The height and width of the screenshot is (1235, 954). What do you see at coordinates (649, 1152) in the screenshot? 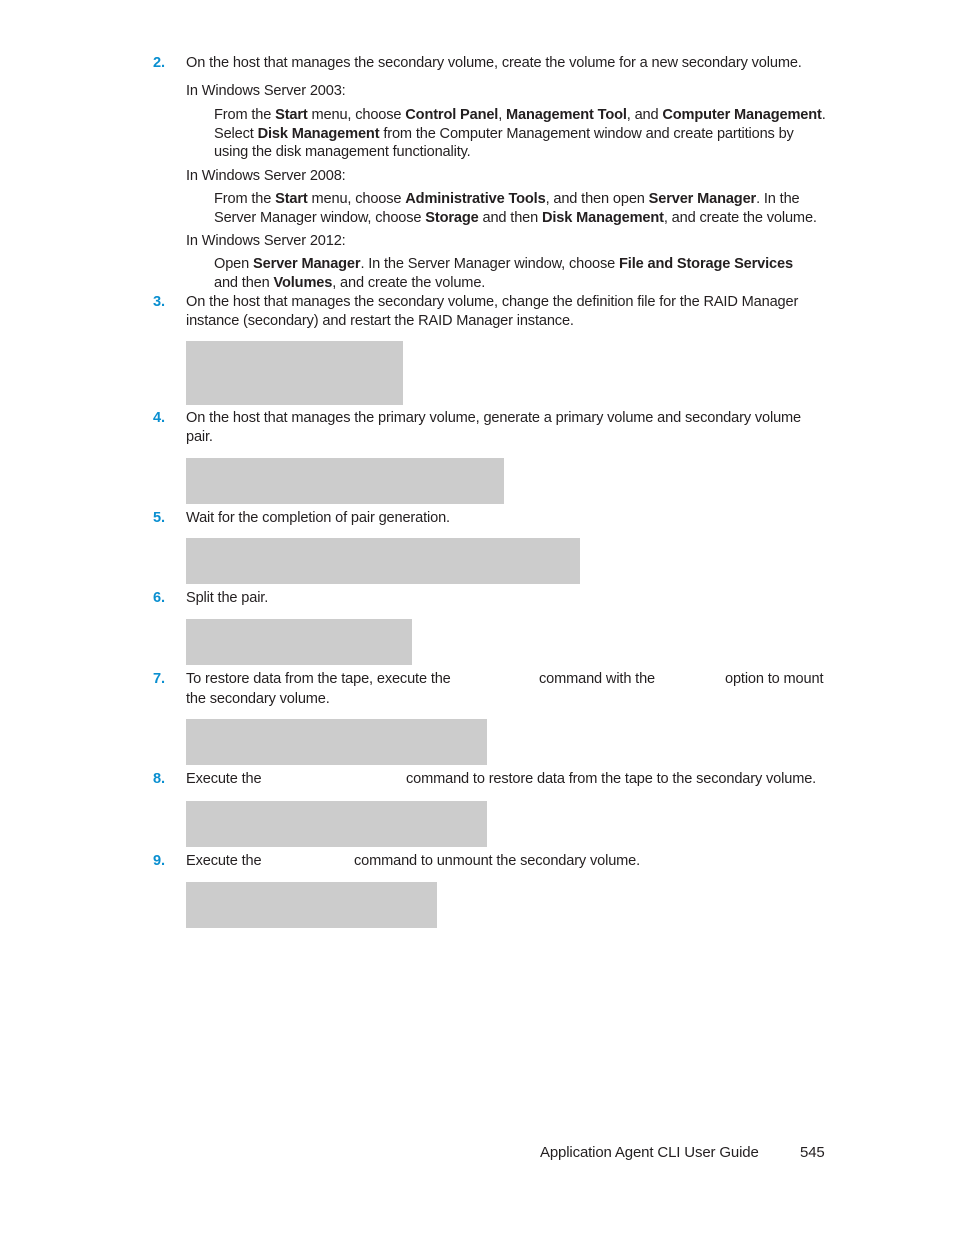
I see `footer-title: Application Agent CLI User Guide` at bounding box center [649, 1152].